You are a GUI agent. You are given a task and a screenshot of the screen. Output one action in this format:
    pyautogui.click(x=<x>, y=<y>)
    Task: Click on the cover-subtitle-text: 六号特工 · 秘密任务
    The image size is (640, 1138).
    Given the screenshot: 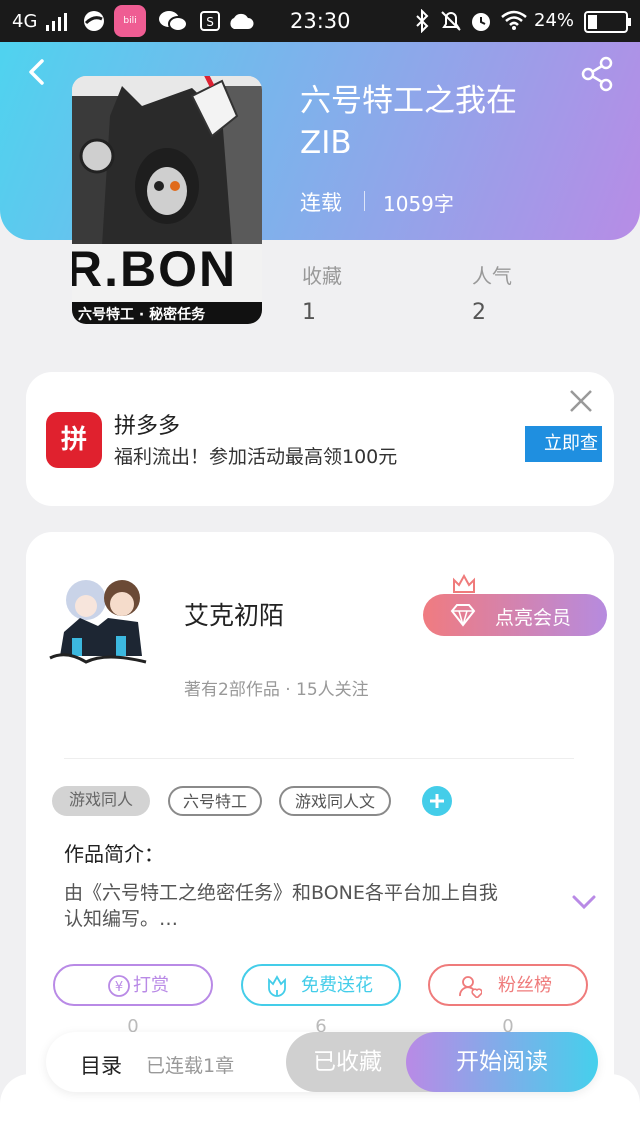 What is the action you would take?
    pyautogui.click(x=142, y=315)
    